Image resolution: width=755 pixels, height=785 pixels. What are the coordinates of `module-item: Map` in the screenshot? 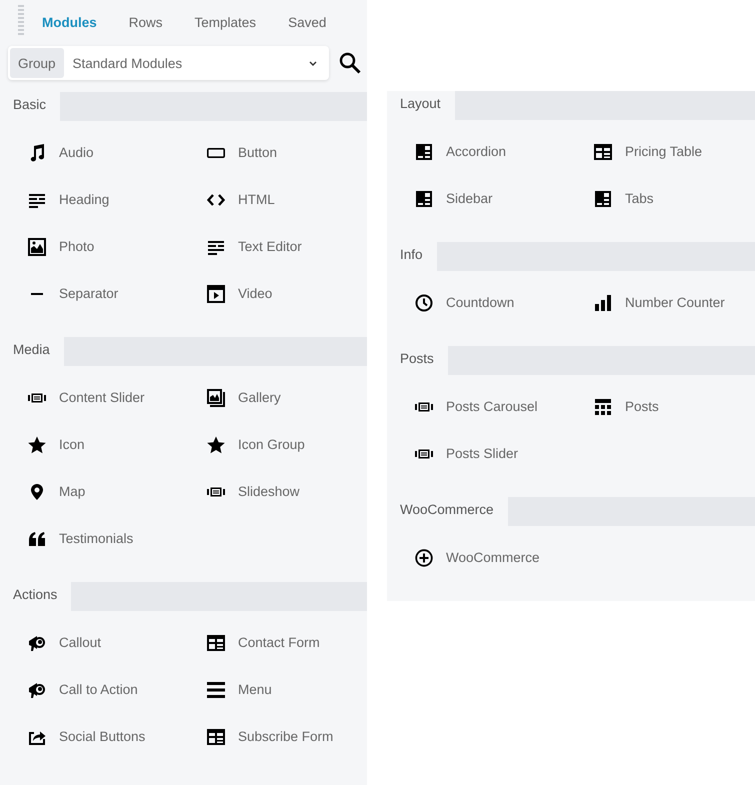 It's located at (117, 491).